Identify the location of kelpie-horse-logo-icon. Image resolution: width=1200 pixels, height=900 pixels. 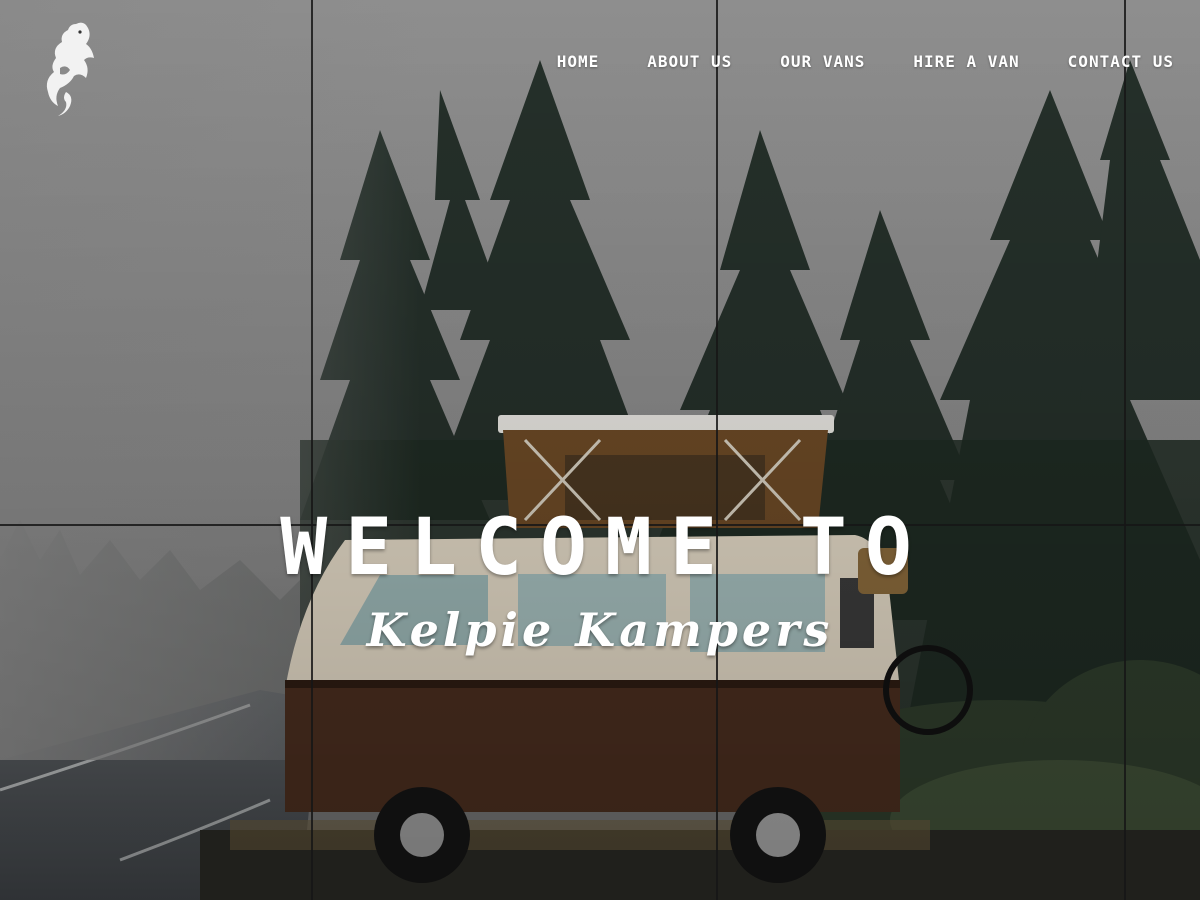
(70, 70).